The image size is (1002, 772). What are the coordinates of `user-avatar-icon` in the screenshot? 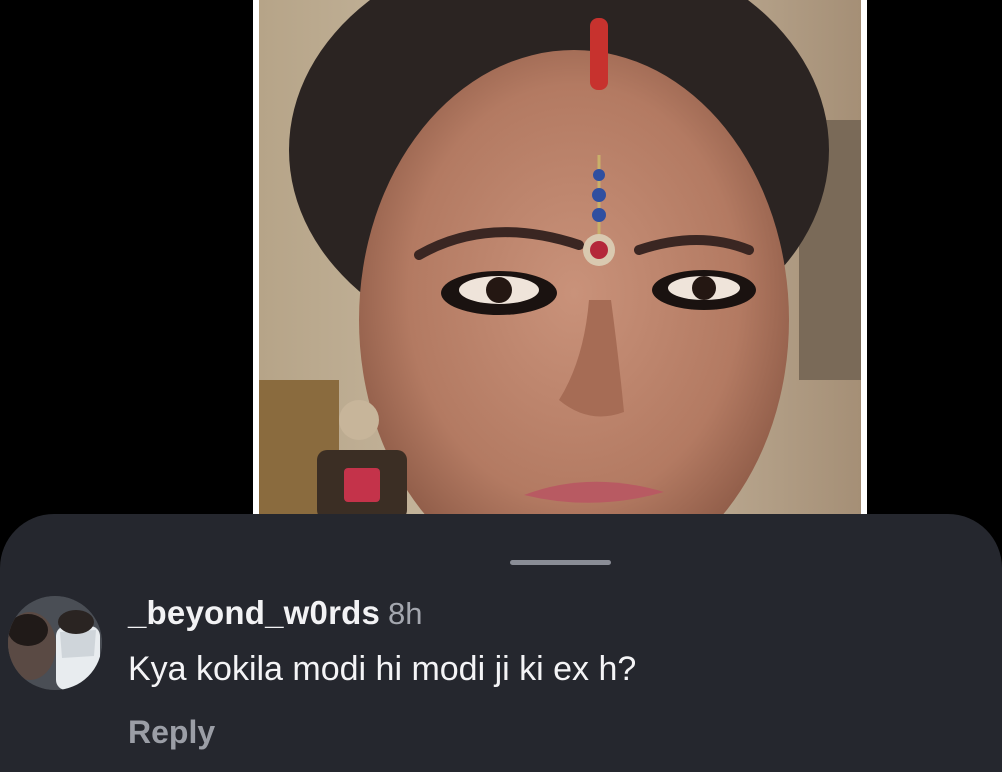 It's located at (55, 643).